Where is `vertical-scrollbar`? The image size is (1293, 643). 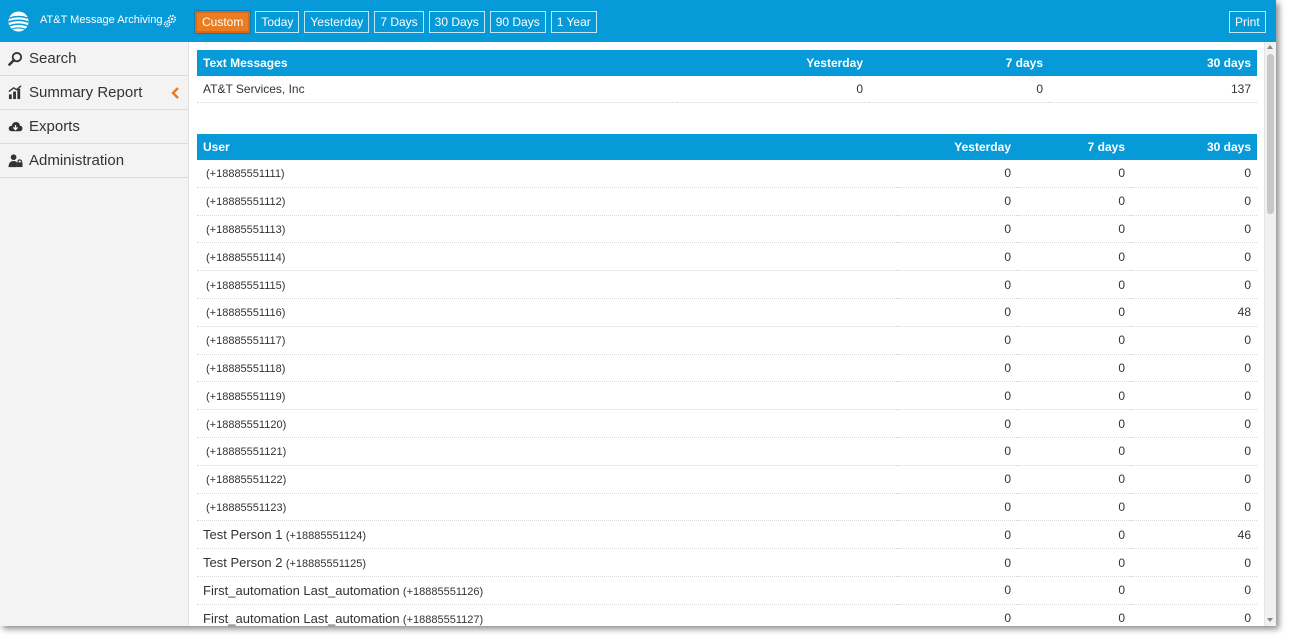 vertical-scrollbar is located at coordinates (1270, 334).